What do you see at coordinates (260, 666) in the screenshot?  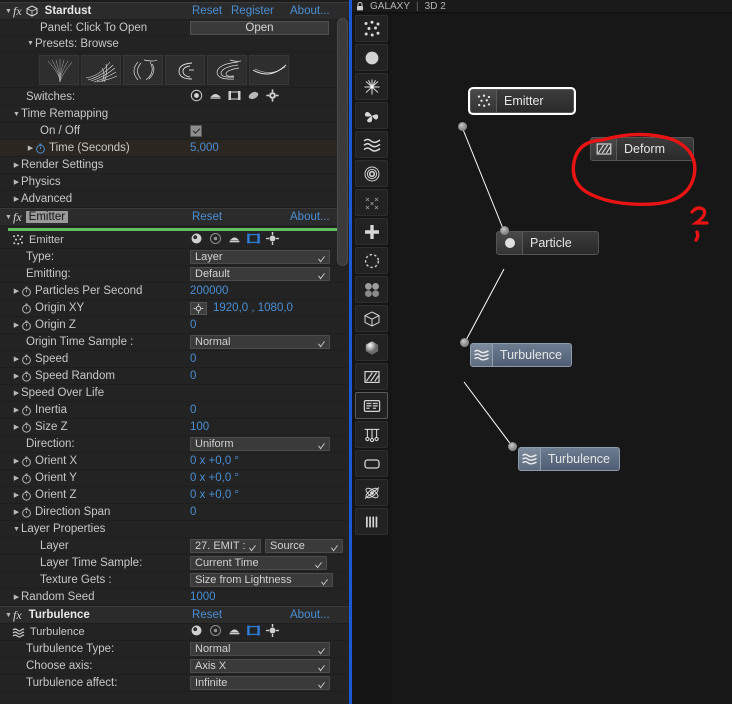 I see `choose-axis-select: Axis X` at bounding box center [260, 666].